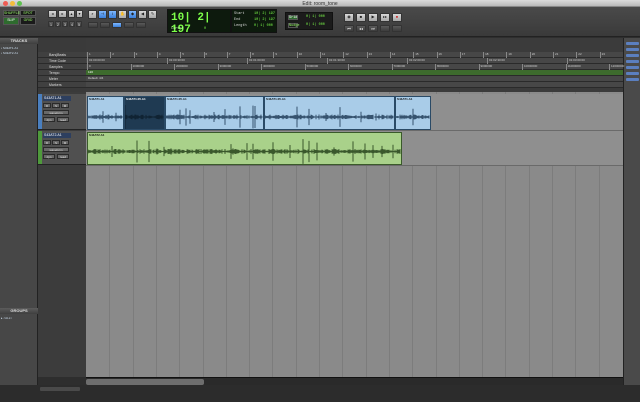 Image resolution: width=640 pixels, height=402 pixels. Describe the element at coordinates (51, 24) in the screenshot. I see `zoom-preset-1: 1` at that location.